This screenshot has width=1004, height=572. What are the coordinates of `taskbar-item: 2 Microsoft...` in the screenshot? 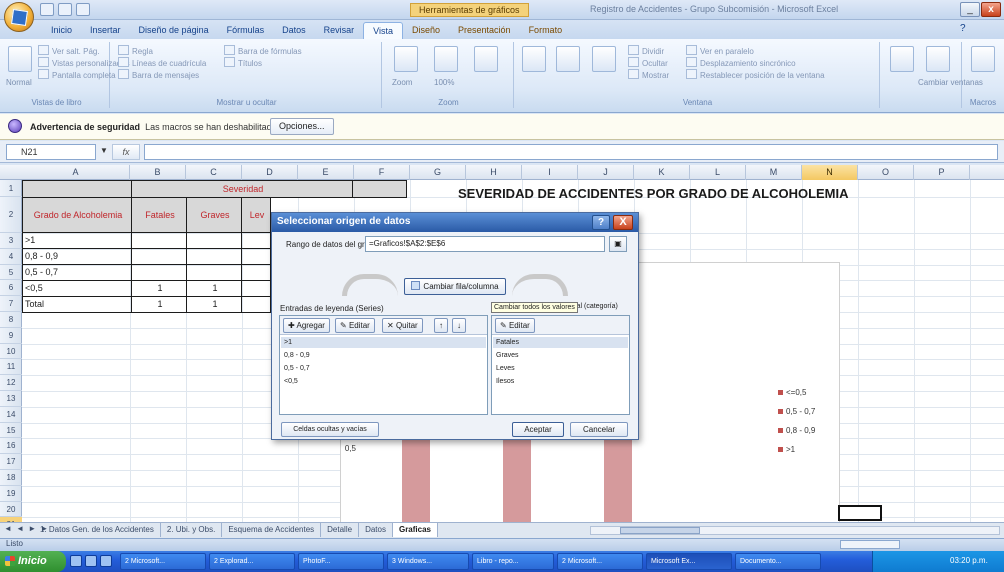 It's located at (600, 561).